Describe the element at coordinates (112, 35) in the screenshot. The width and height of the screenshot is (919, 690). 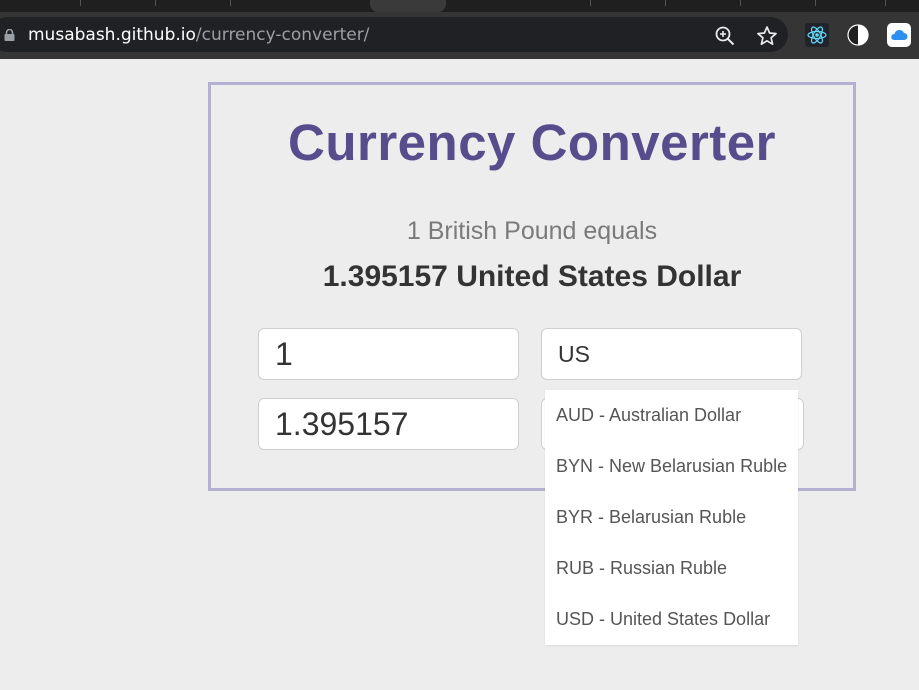
I see `url-host: musabash.github.io` at that location.